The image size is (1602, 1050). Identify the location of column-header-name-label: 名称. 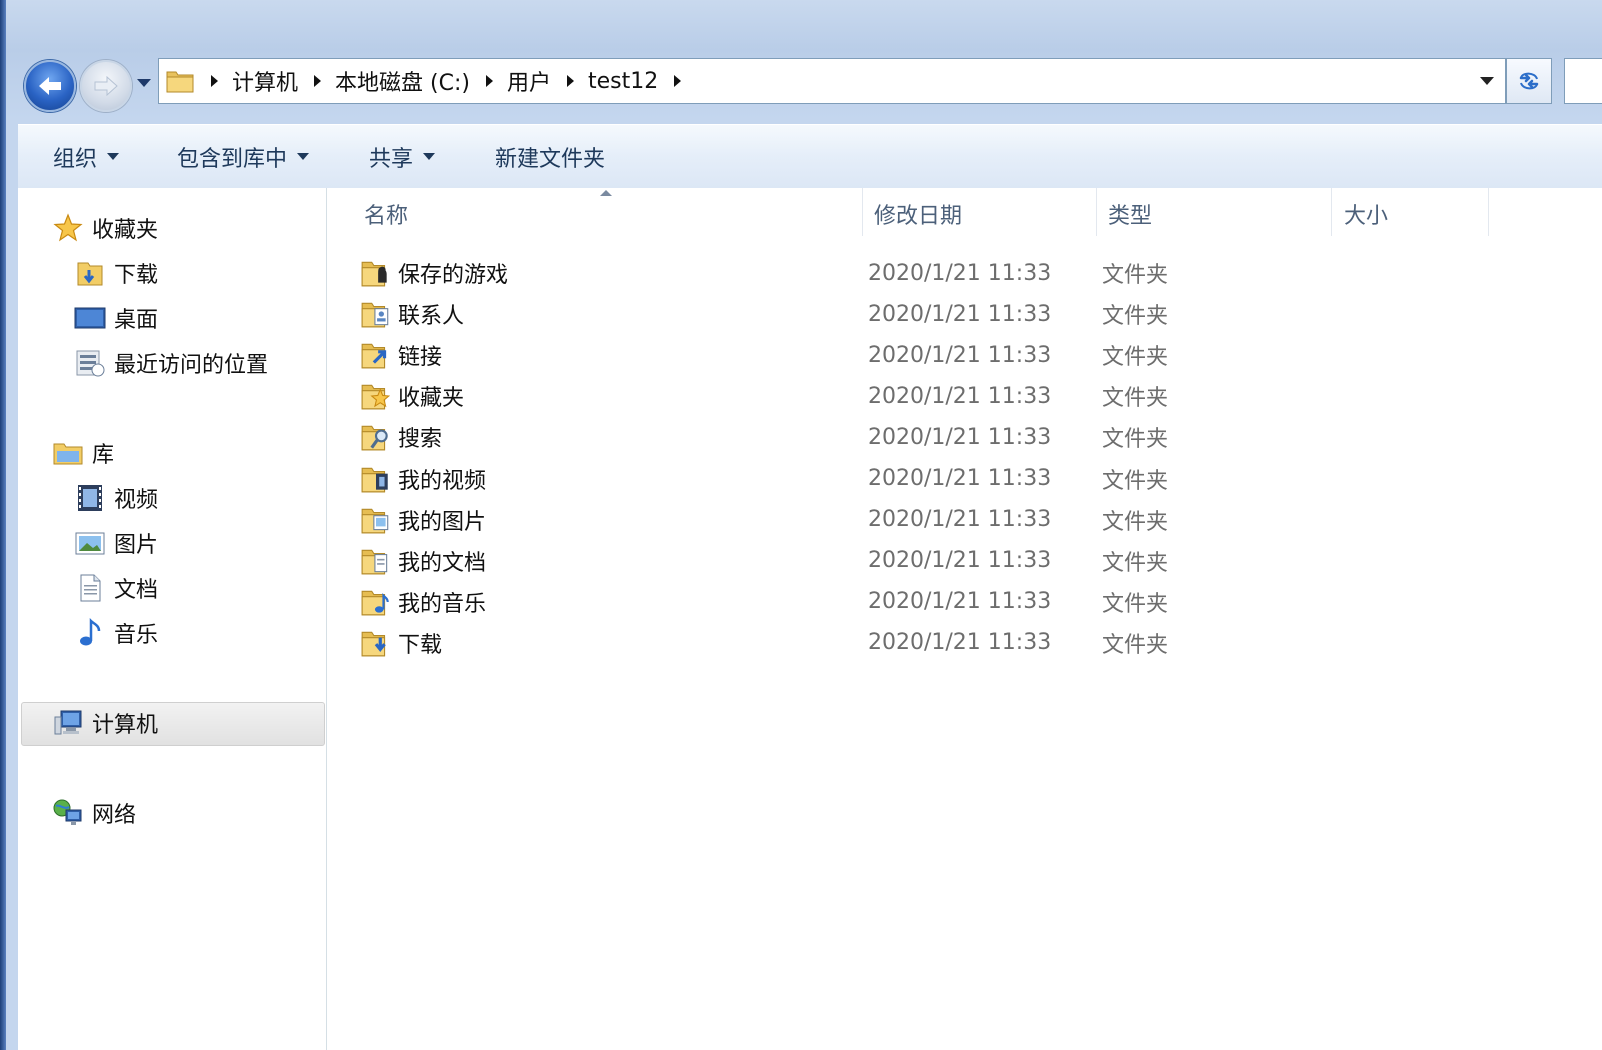
(386, 216).